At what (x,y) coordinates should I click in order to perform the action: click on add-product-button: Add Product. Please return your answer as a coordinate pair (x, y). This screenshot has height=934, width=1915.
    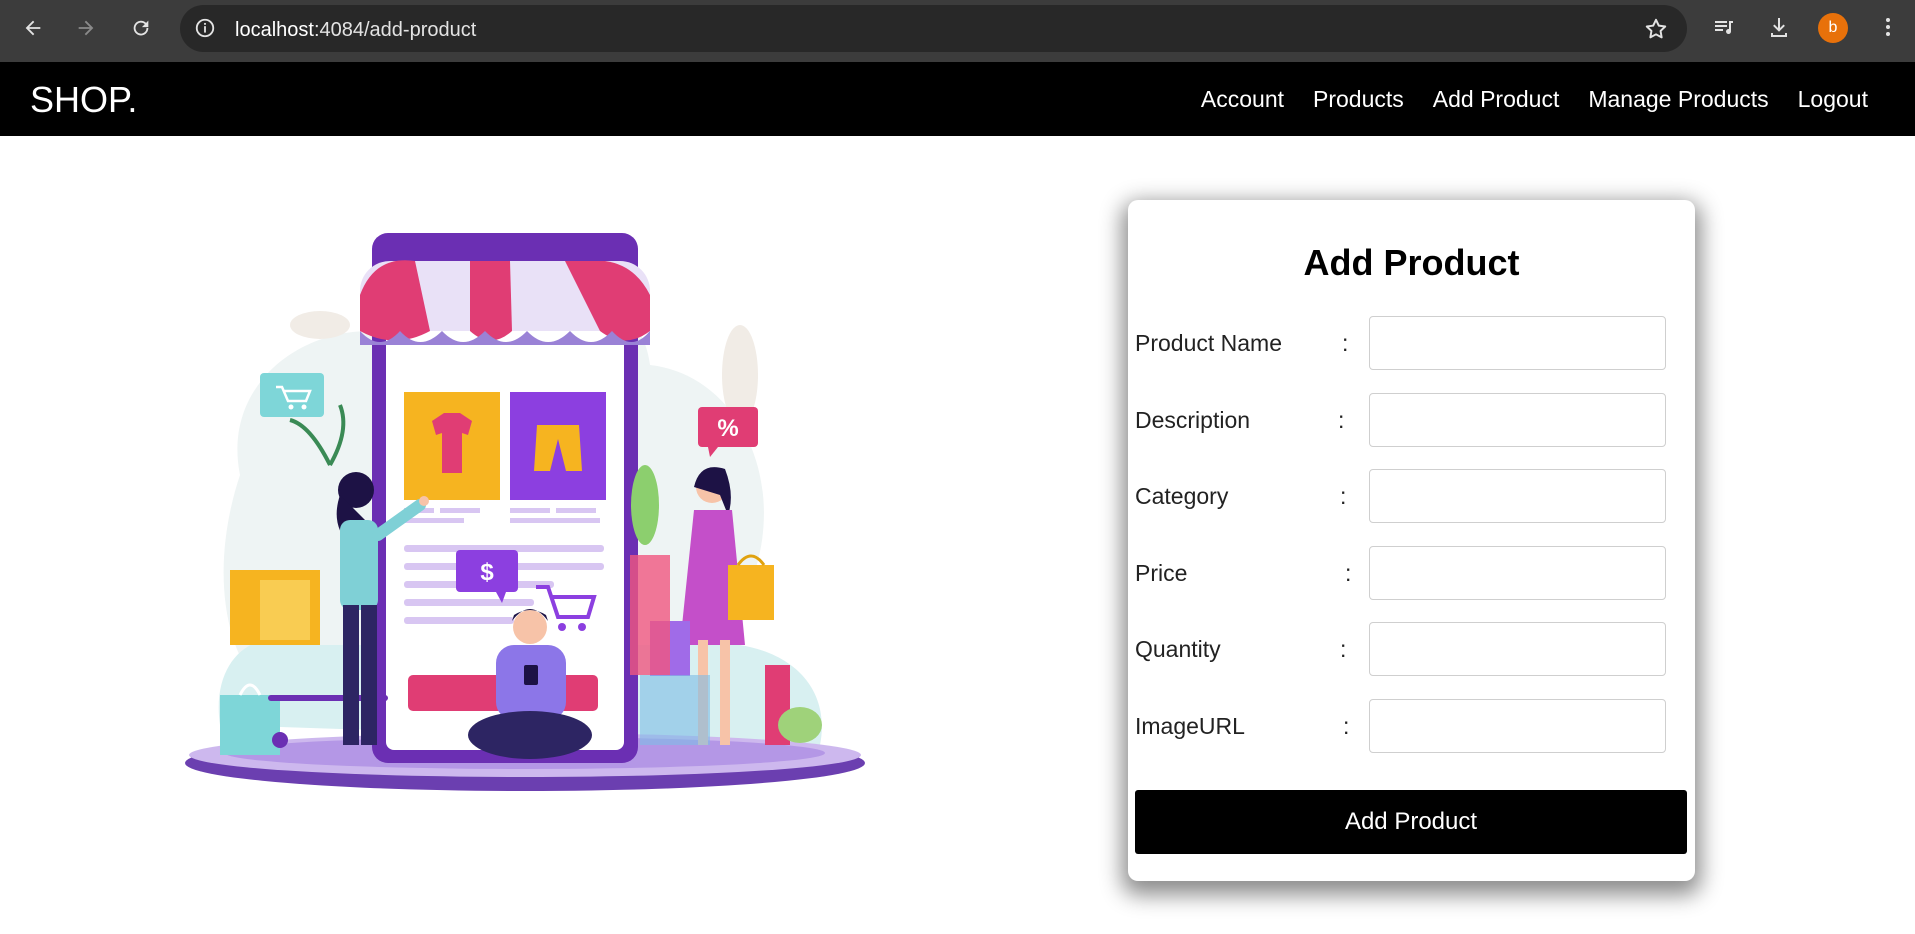
    Looking at the image, I should click on (1411, 822).